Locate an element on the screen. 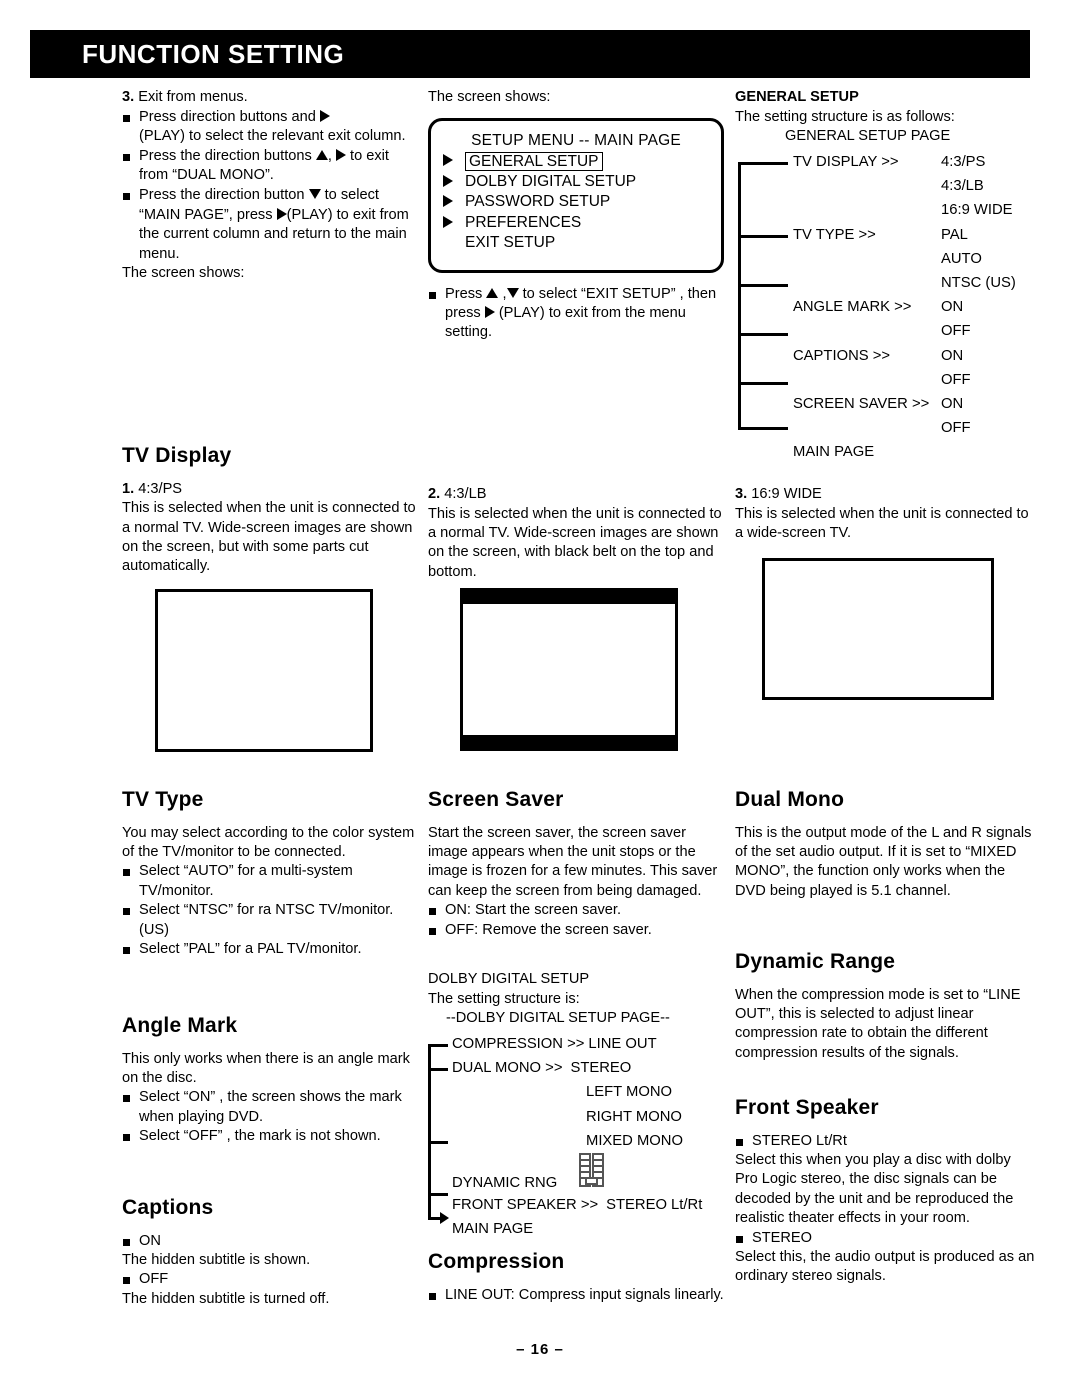  option-2-mode: 4:3/LB is located at coordinates (465, 494).